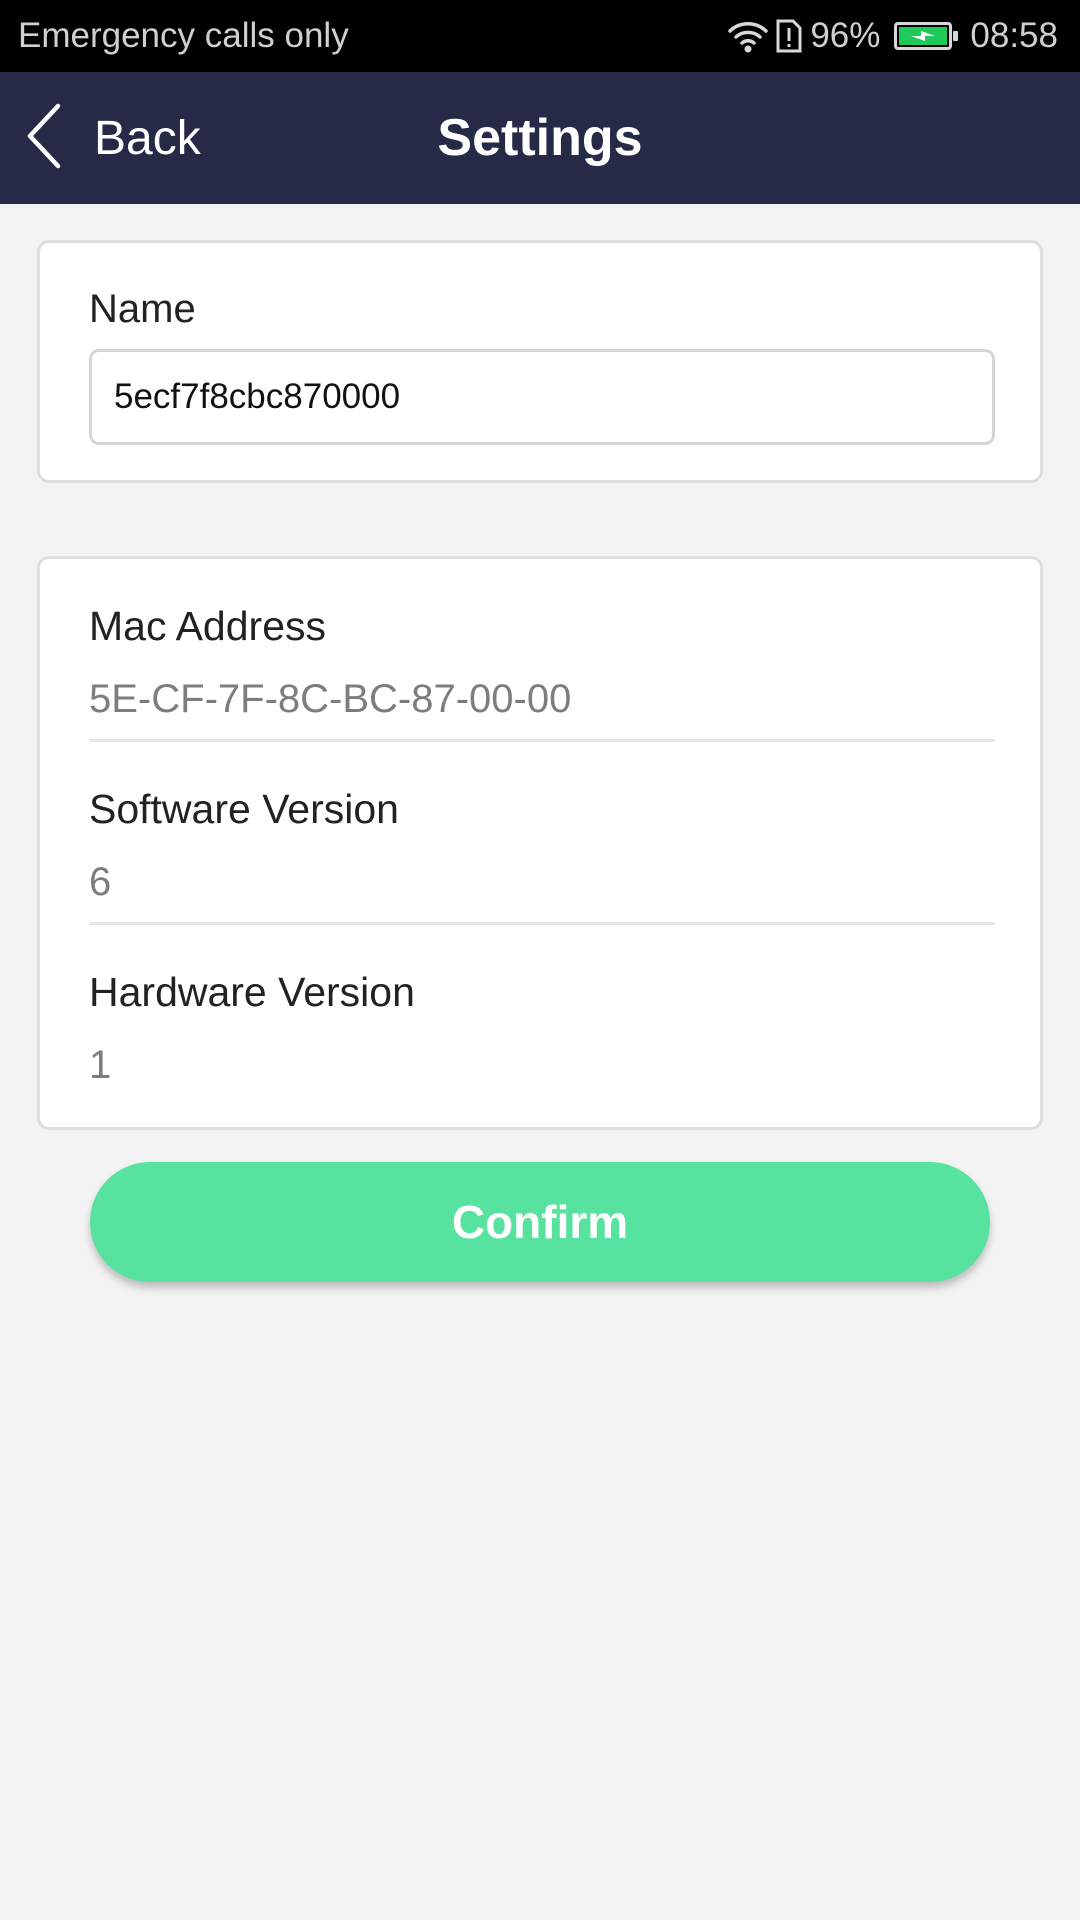 This screenshot has height=1920, width=1080. What do you see at coordinates (100, 882) in the screenshot?
I see `software-version-value: 6` at bounding box center [100, 882].